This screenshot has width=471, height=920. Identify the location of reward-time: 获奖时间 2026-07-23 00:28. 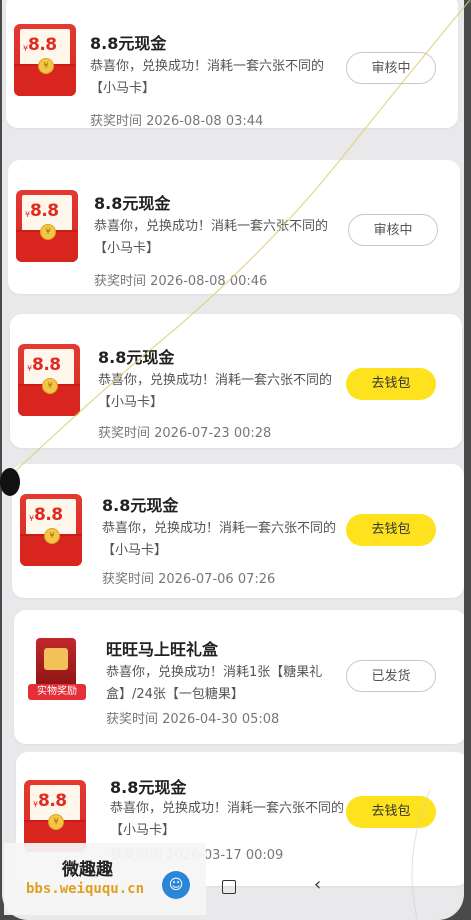
(185, 433).